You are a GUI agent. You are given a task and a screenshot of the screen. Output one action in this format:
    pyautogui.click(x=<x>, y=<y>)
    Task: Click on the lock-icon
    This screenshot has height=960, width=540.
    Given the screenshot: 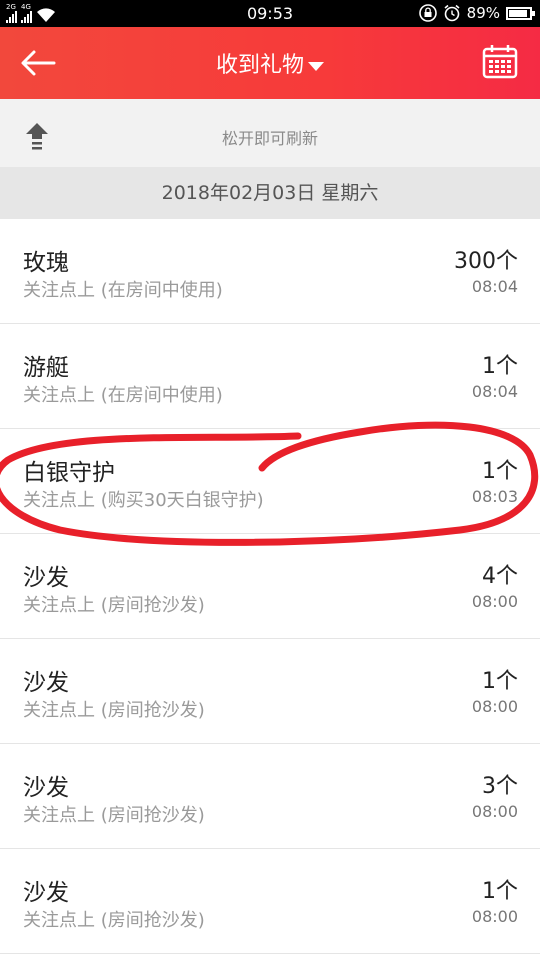 What is the action you would take?
    pyautogui.click(x=427, y=13)
    